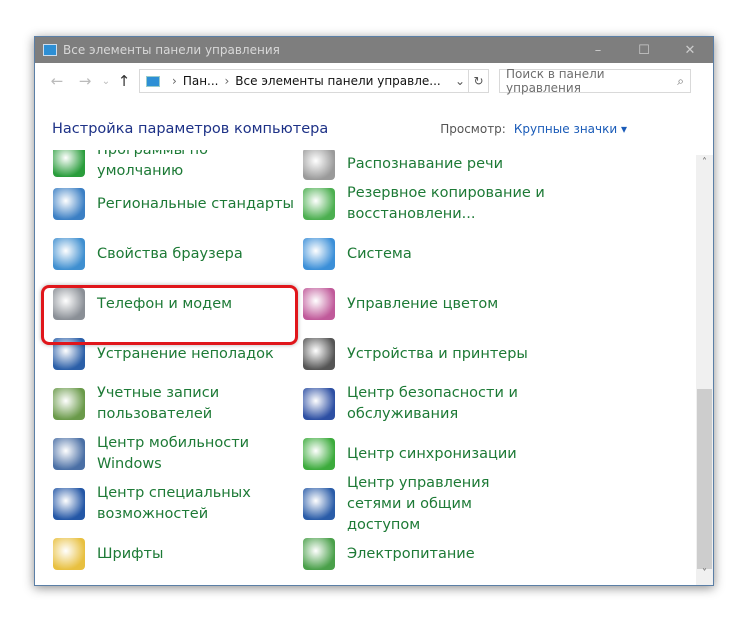  Describe the element at coordinates (432, 403) in the screenshot. I see `item-label: Центр безопасности и обслуживания` at that location.